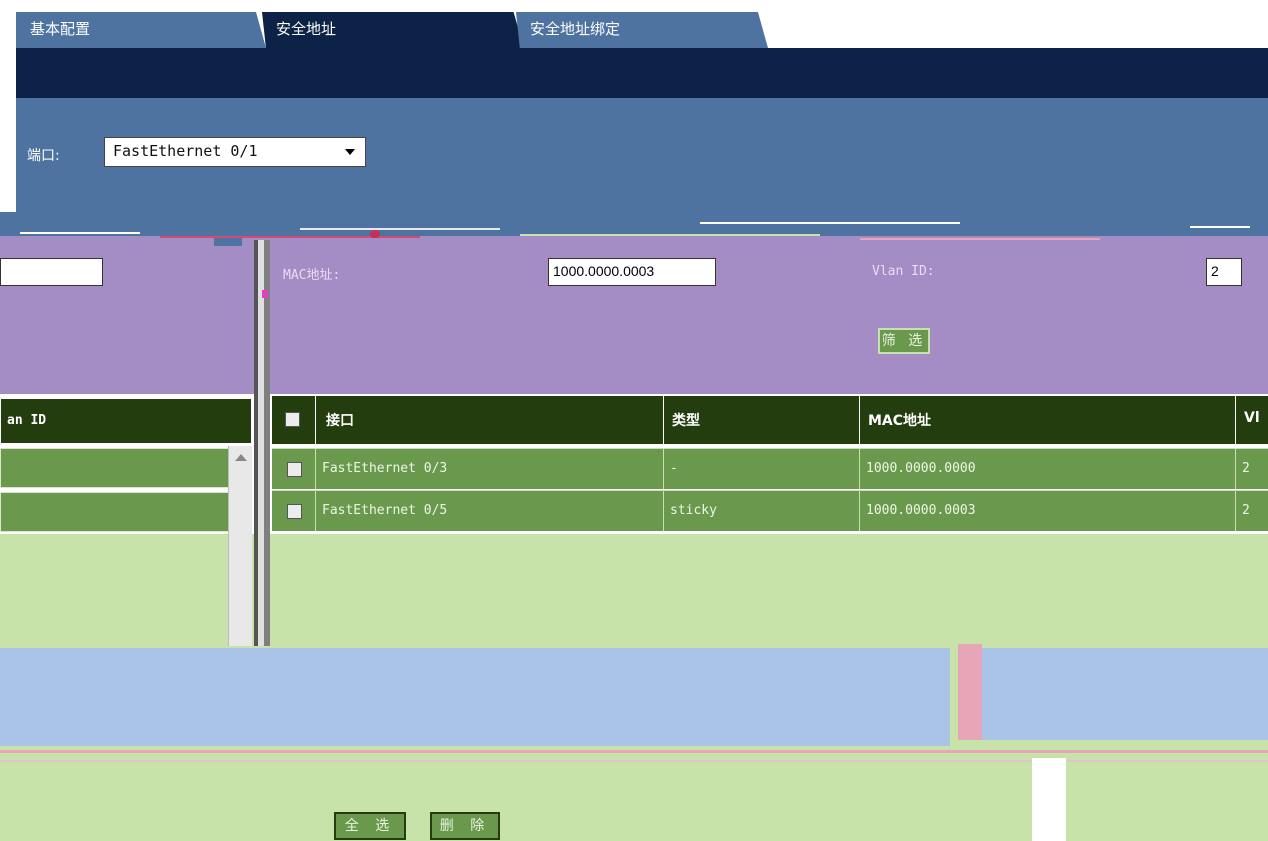  Describe the element at coordinates (51, 272) in the screenshot. I see `left-filter-input` at that location.